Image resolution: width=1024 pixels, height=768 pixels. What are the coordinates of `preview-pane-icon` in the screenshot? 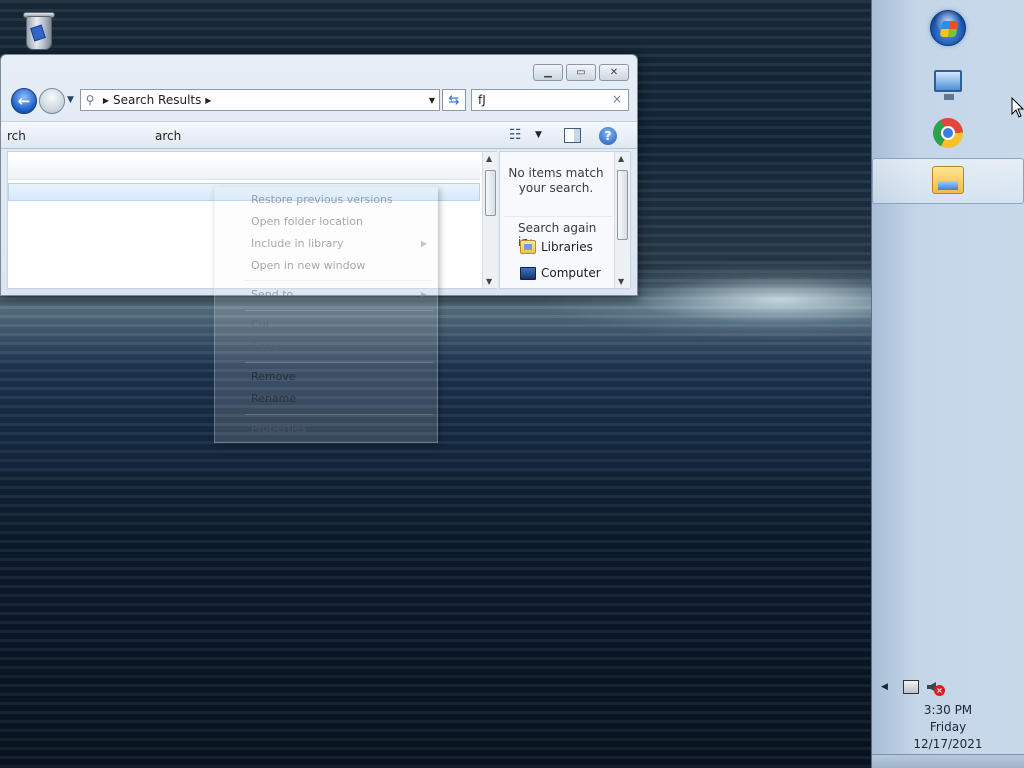 It's located at (572, 135).